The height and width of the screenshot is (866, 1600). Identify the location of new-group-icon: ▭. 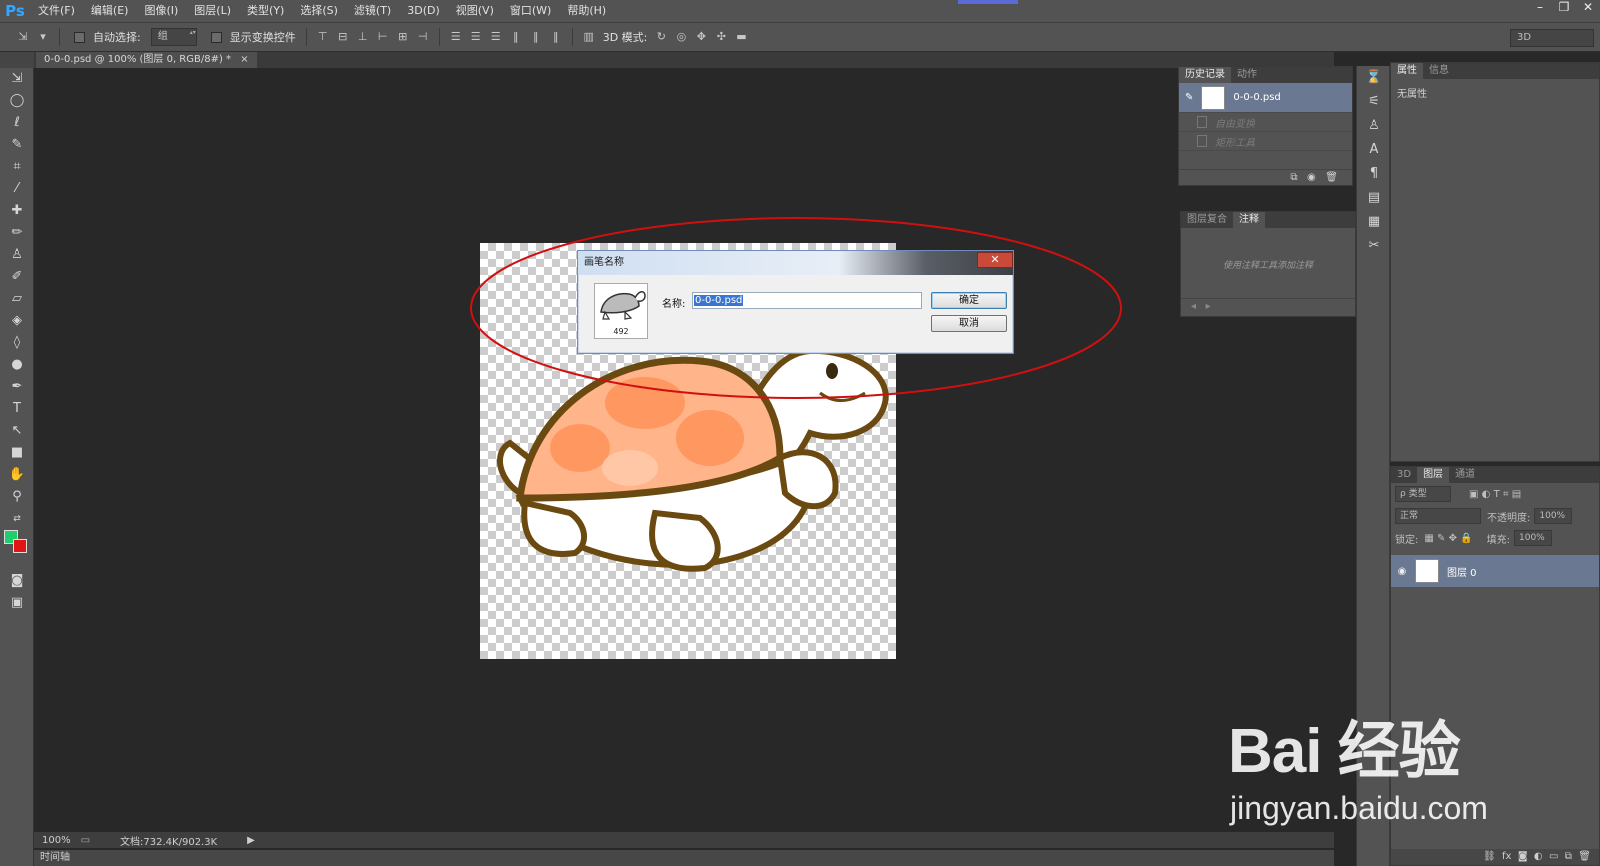
(1553, 856).